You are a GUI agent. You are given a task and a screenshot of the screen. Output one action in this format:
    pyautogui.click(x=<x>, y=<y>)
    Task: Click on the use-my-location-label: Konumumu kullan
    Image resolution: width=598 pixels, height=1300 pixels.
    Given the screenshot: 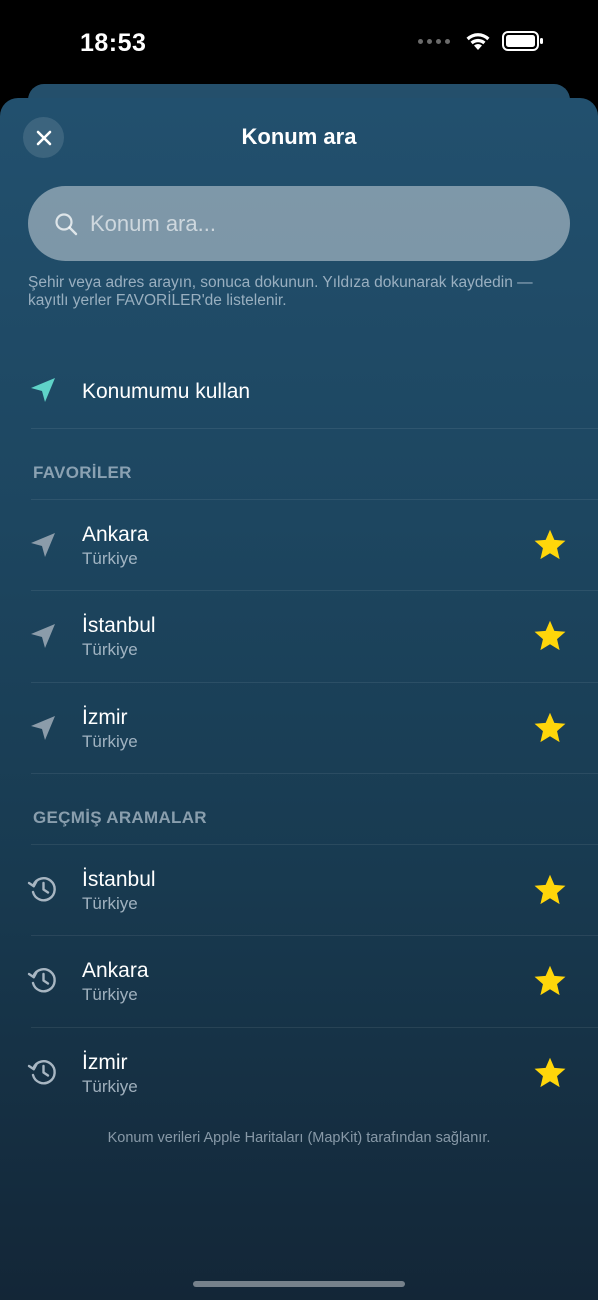 What is the action you would take?
    pyautogui.click(x=166, y=391)
    